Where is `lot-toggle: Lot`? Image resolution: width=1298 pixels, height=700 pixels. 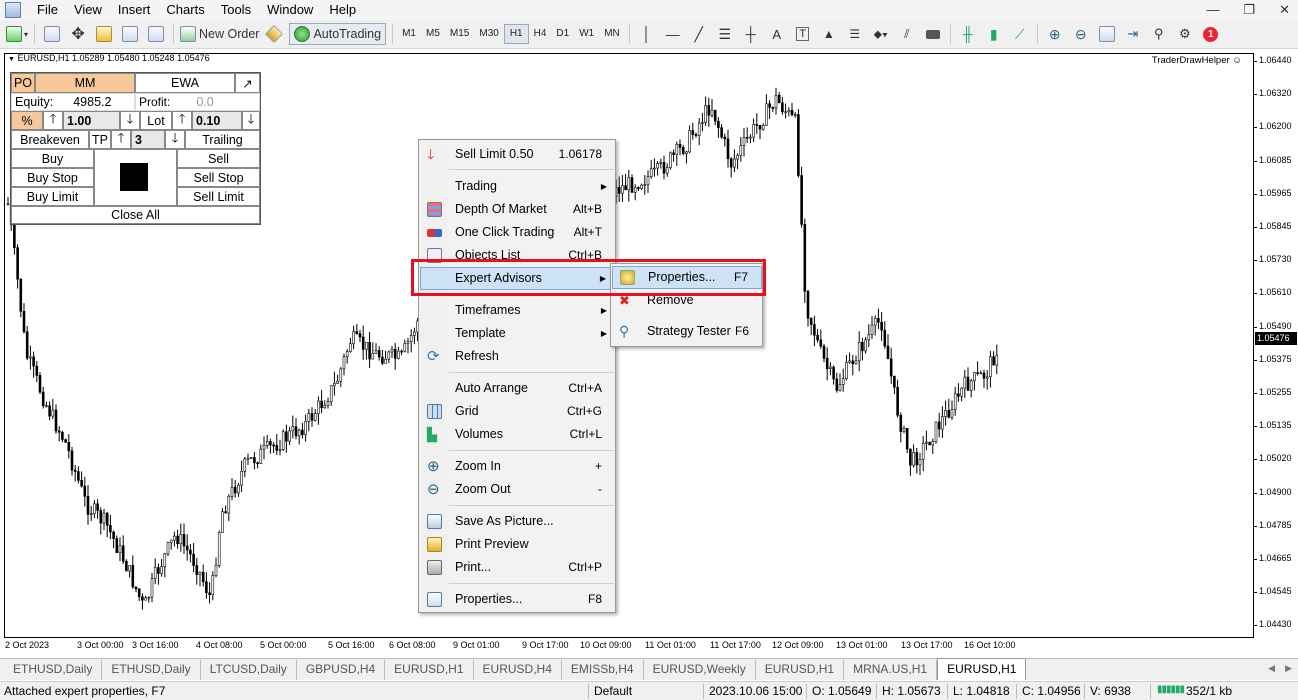
lot-toggle: Lot is located at coordinates (156, 120).